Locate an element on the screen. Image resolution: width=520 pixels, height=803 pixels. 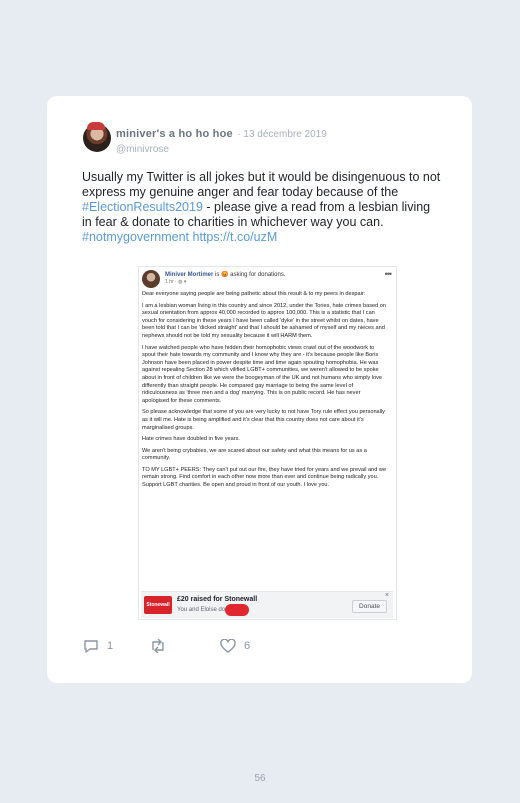
hashtag-link: #notmygovernment is located at coordinates (135, 237).